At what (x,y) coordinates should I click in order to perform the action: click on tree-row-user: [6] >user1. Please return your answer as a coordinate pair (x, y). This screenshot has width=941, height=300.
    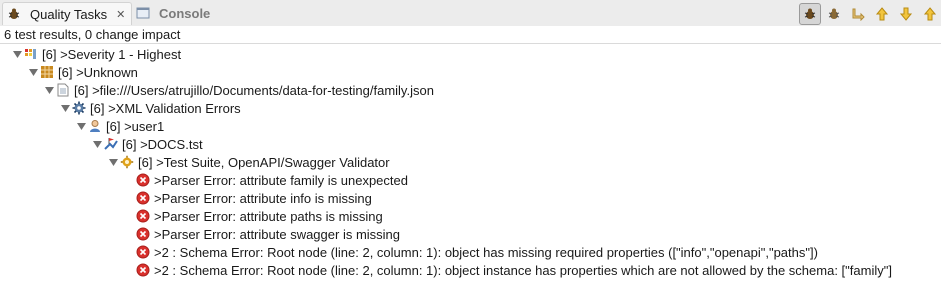
    Looking at the image, I should click on (120, 126).